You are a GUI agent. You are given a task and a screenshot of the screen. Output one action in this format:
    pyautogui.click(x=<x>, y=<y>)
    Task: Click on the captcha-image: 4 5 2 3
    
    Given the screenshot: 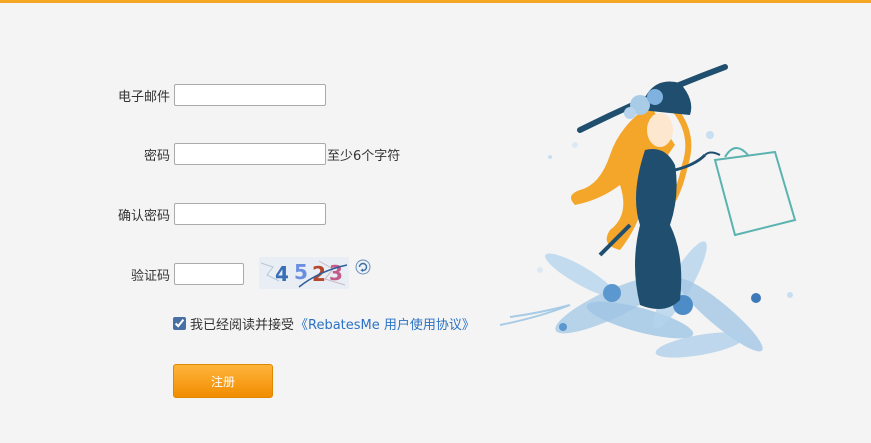 What is the action you would take?
    pyautogui.click(x=304, y=273)
    